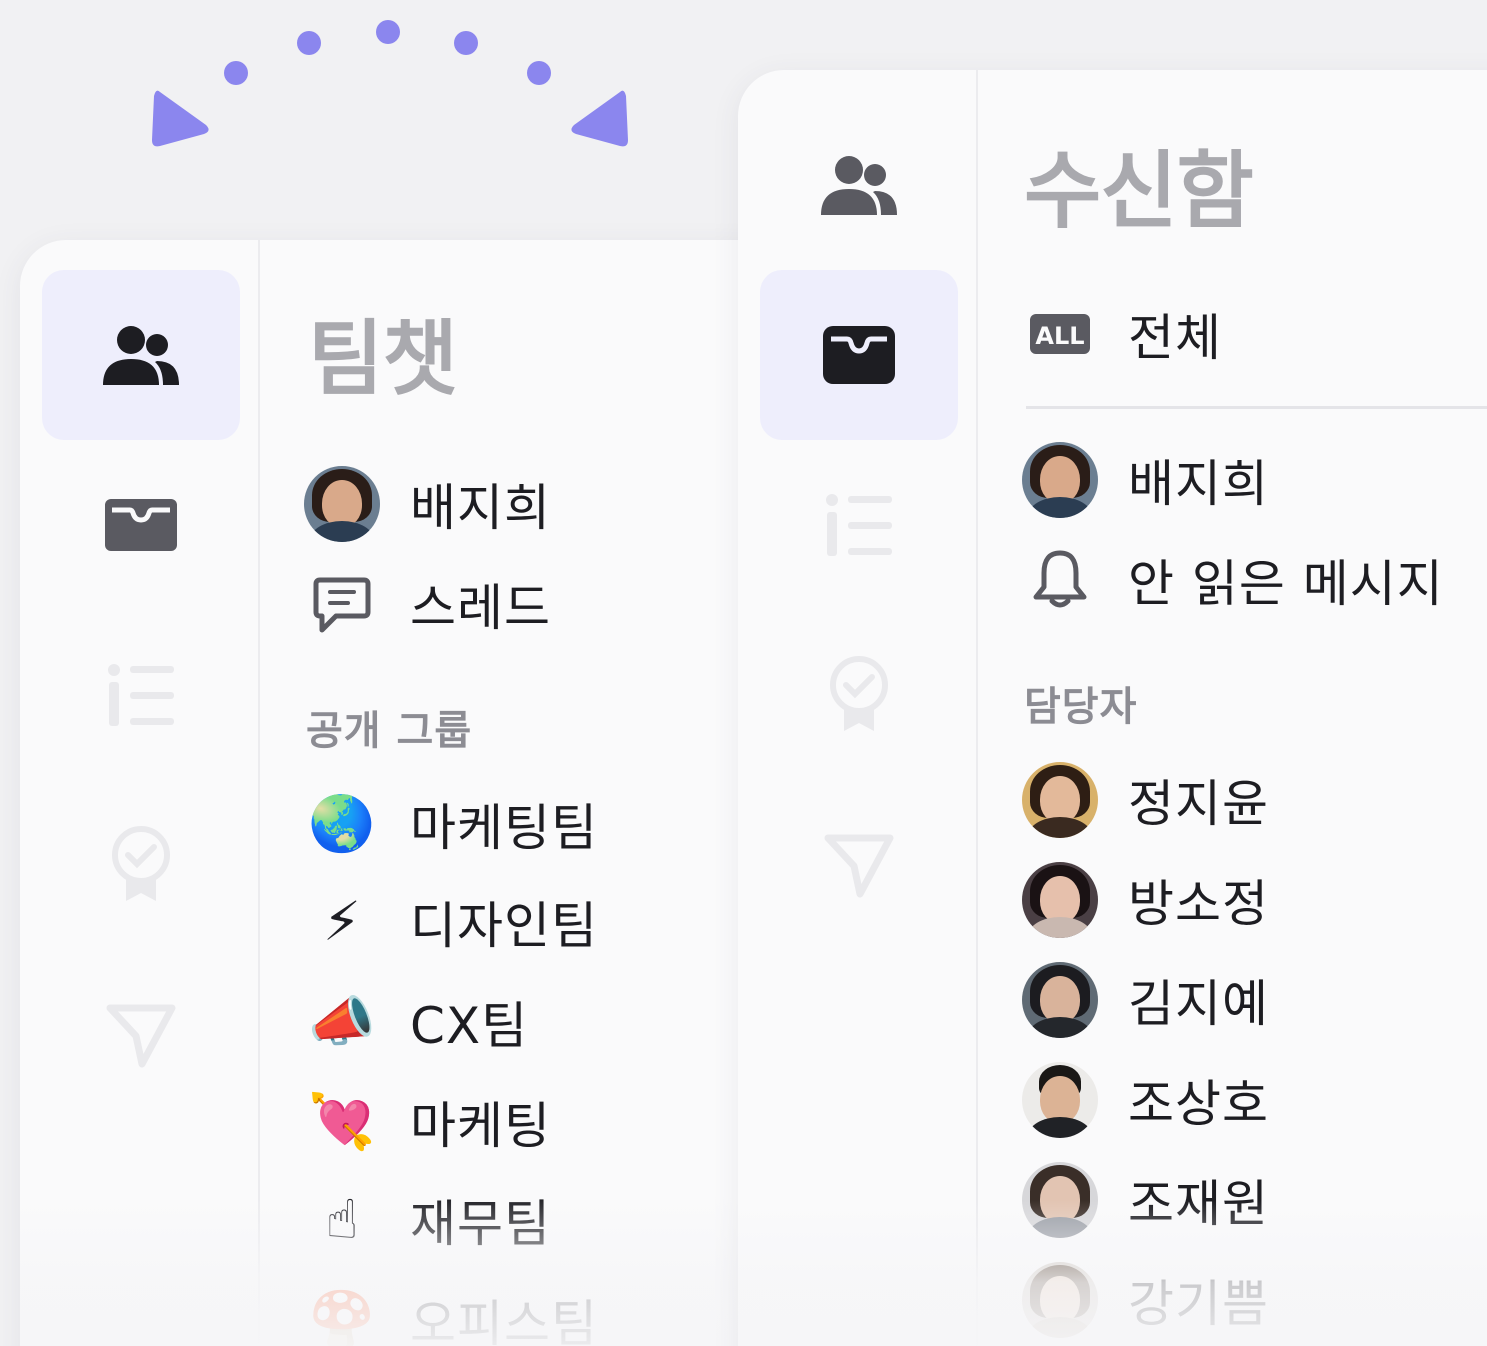 Image resolution: width=1487 pixels, height=1346 pixels. I want to click on section-public-groups: 공개 그룹, so click(389, 731).